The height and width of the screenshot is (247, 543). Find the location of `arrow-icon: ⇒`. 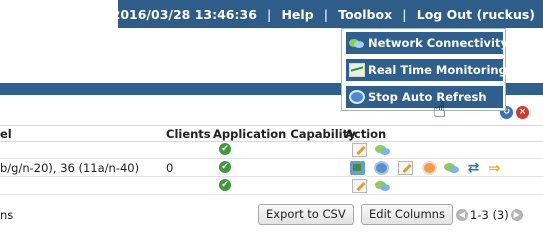

arrow-icon: ⇒ is located at coordinates (495, 168).